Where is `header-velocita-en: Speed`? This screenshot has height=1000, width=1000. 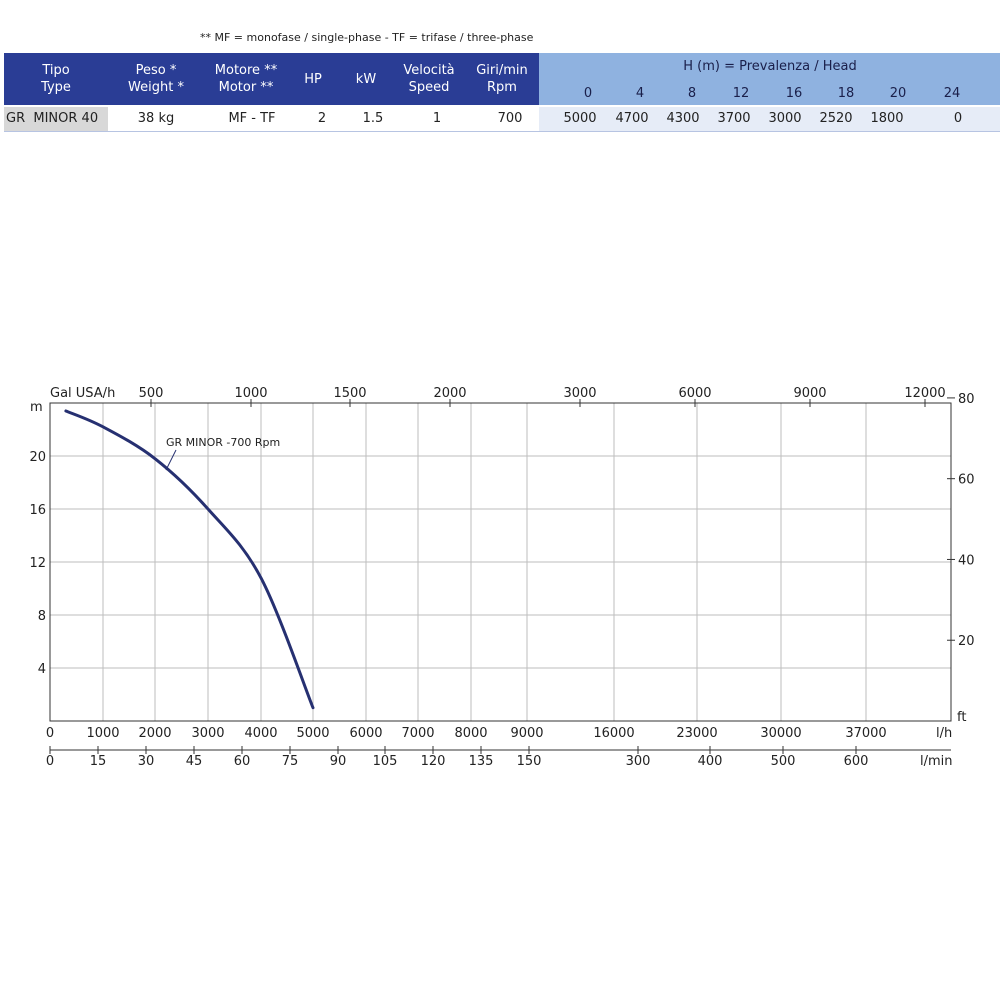
header-velocita-en: Speed is located at coordinates (429, 87).